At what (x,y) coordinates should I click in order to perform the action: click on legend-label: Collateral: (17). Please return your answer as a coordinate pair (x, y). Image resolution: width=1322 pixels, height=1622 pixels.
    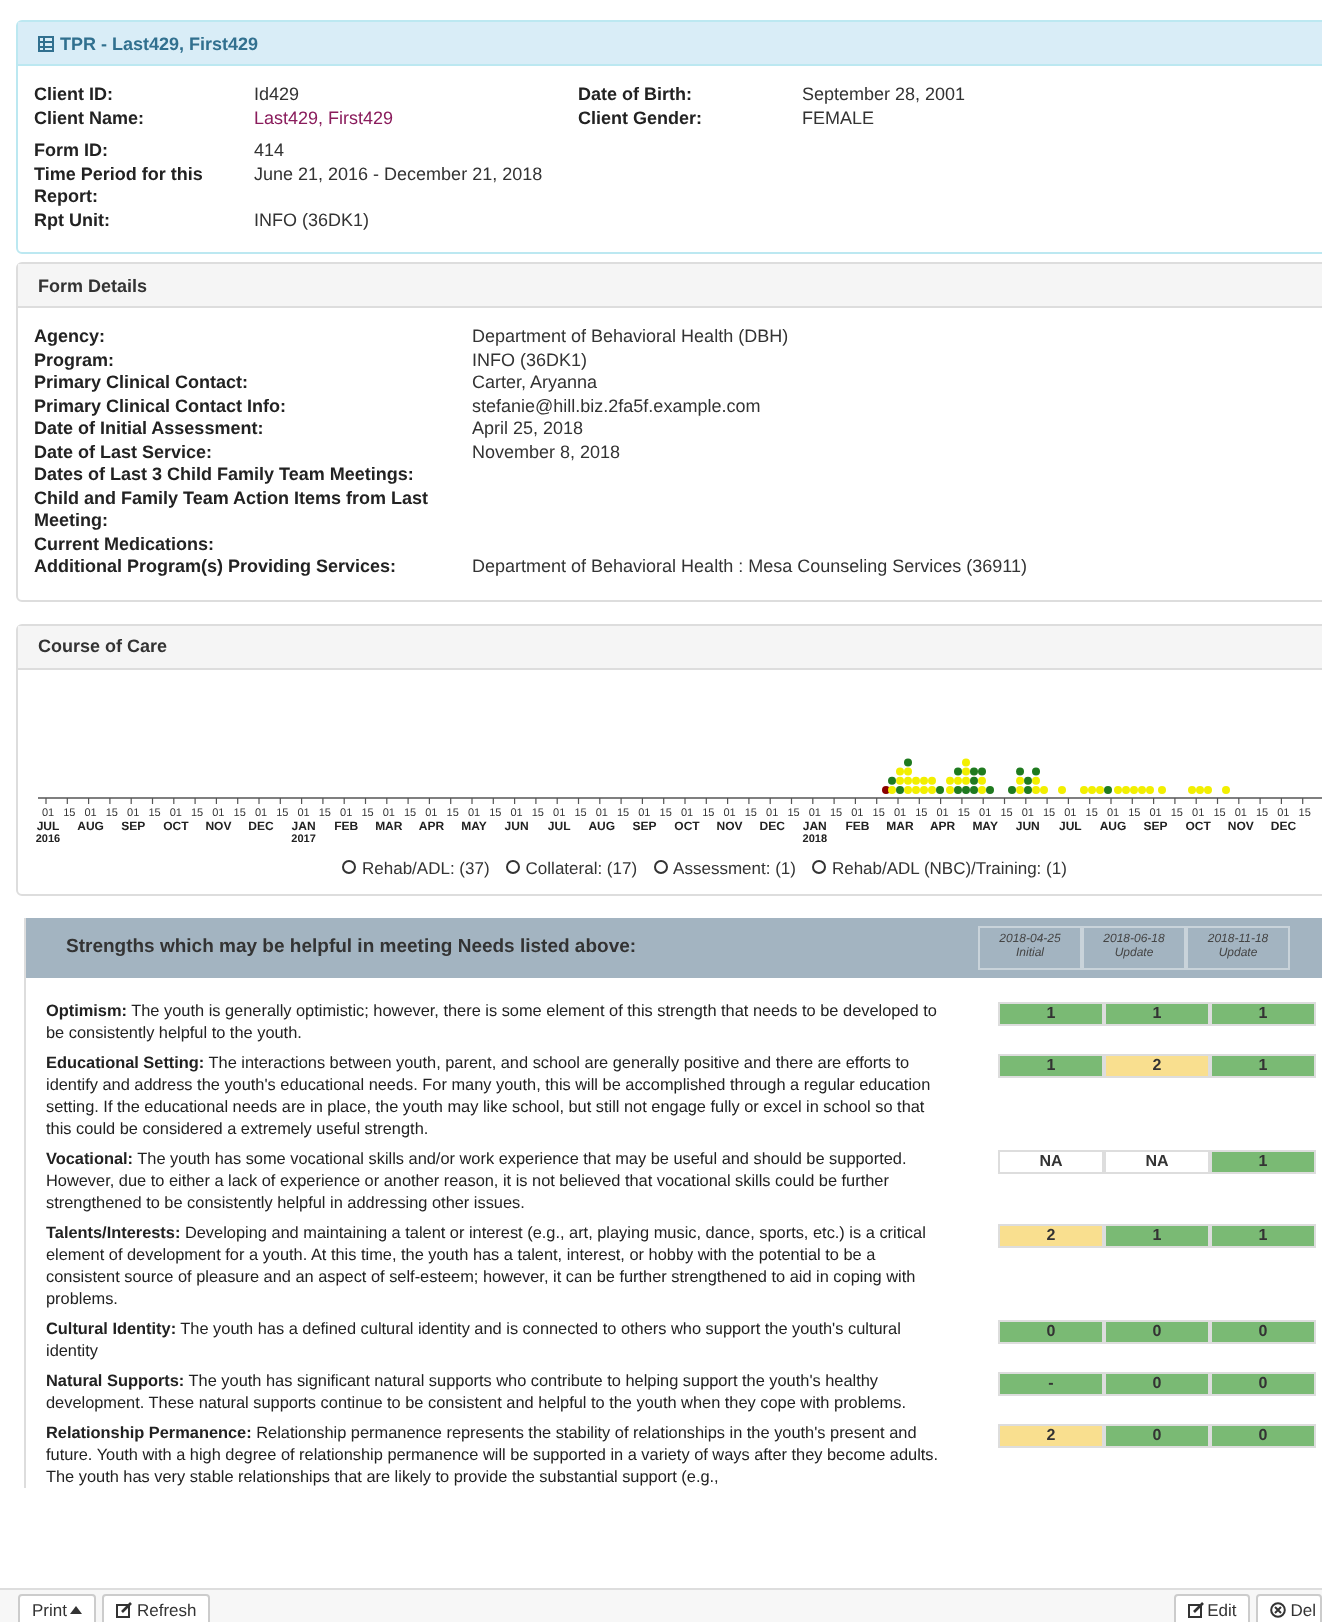
    Looking at the image, I should click on (581, 867).